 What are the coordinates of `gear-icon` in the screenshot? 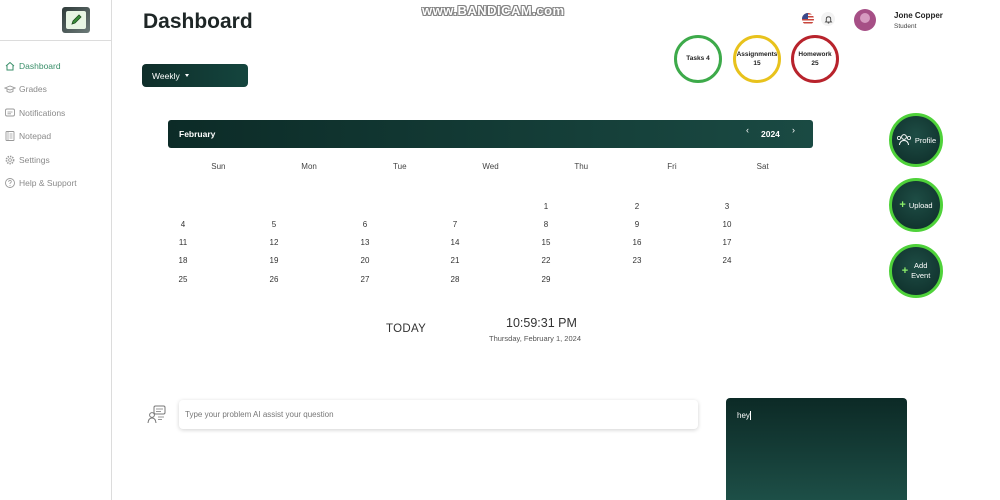 It's located at (10, 160).